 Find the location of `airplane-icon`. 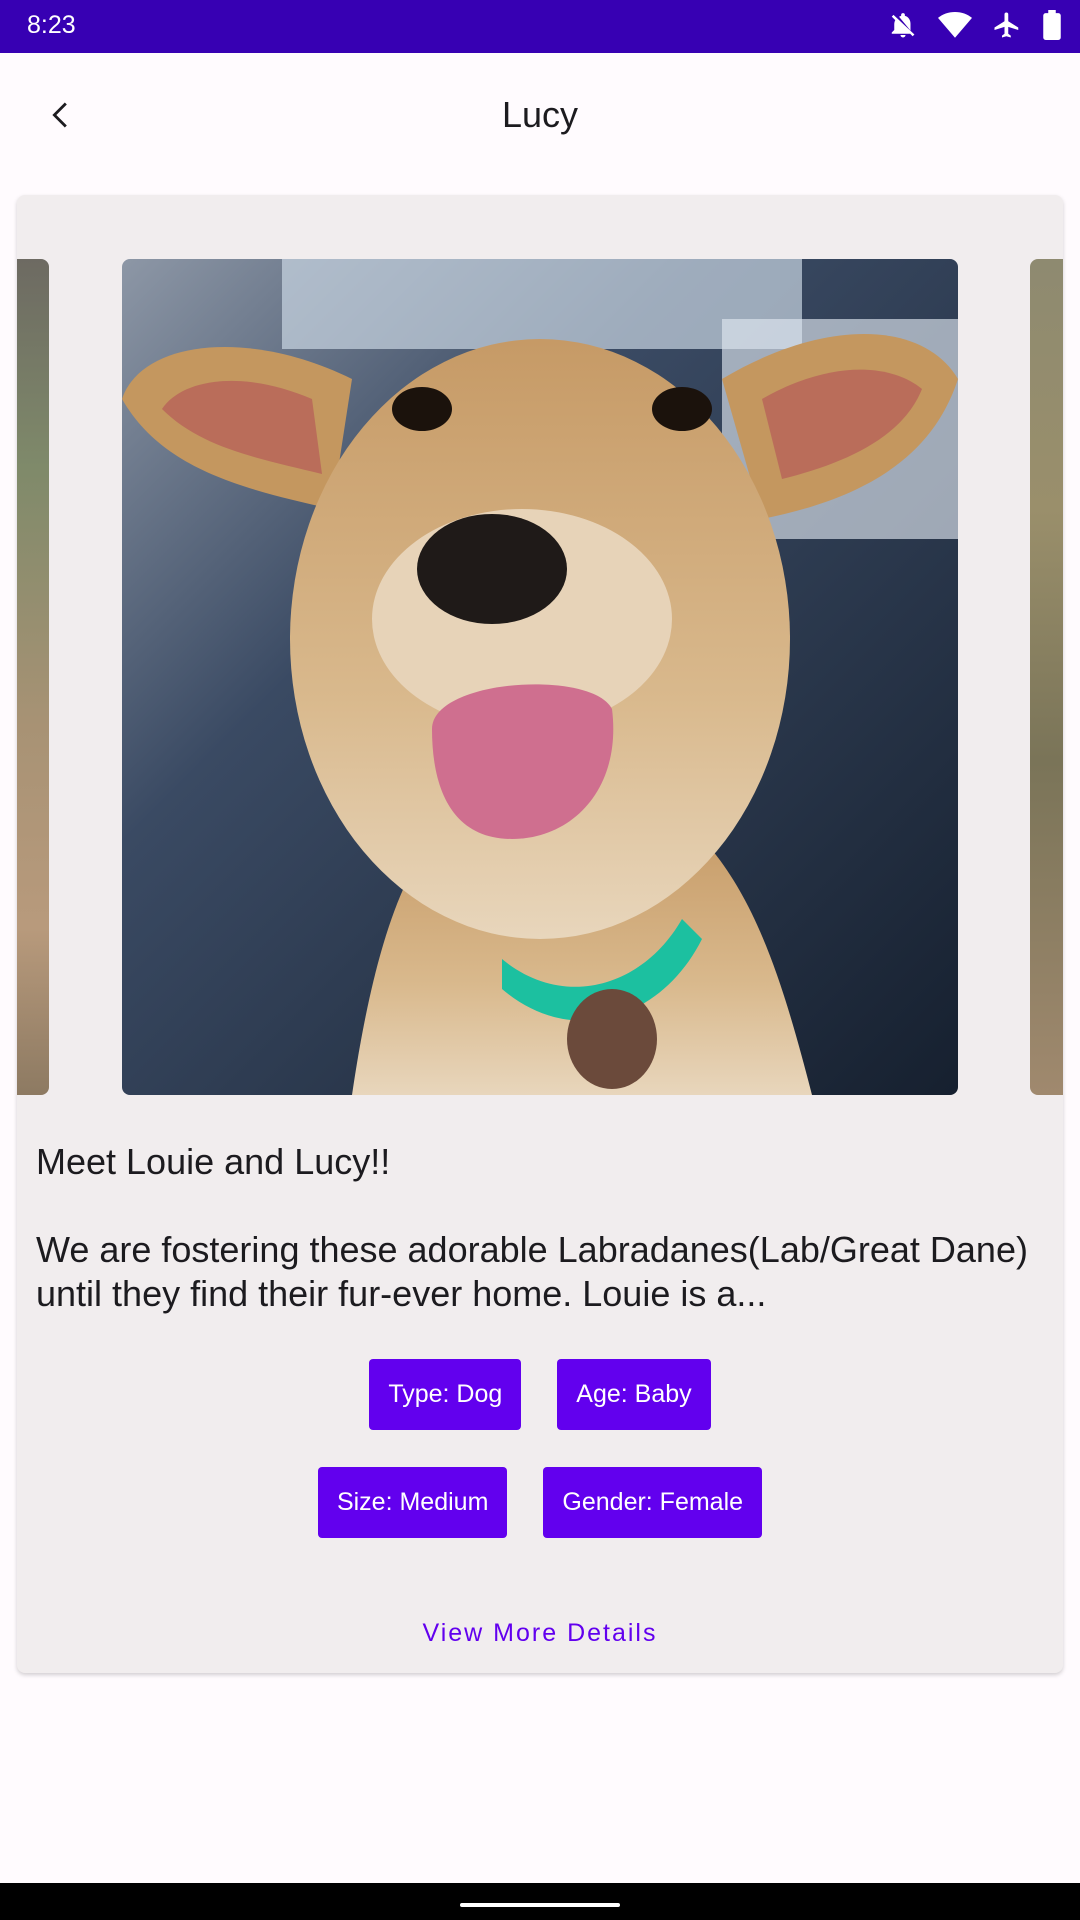

airplane-icon is located at coordinates (1007, 25).